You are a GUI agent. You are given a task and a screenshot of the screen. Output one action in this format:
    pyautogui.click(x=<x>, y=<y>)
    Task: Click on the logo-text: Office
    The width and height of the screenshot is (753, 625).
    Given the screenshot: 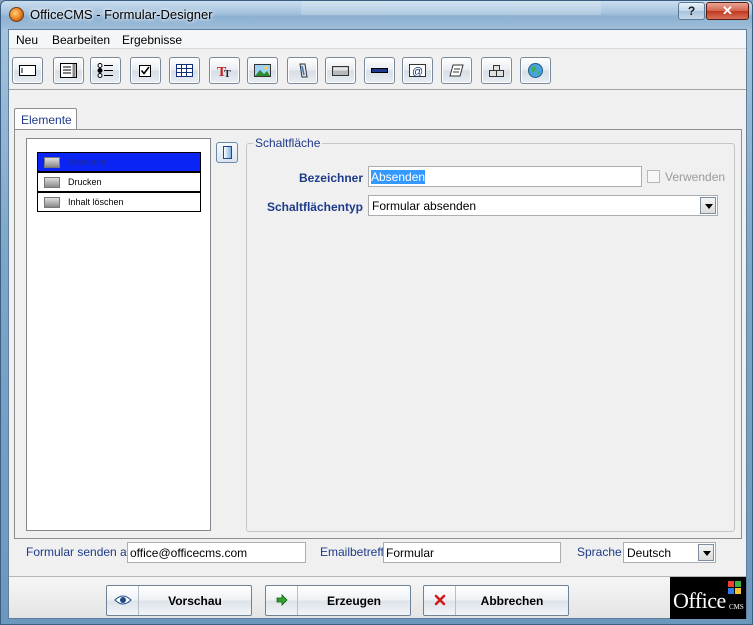 What is the action you would take?
    pyautogui.click(x=699, y=600)
    